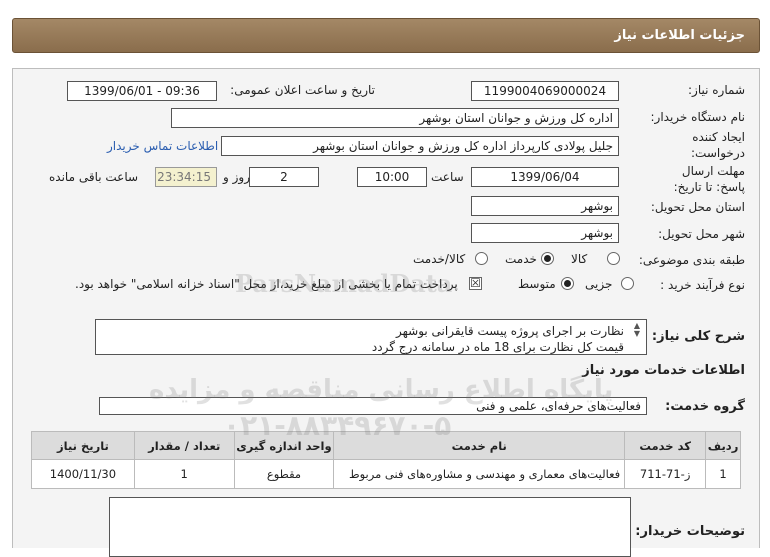 This screenshot has width=770, height=557. Describe the element at coordinates (545, 233) in the screenshot. I see `city-field: بوشهر` at that location.